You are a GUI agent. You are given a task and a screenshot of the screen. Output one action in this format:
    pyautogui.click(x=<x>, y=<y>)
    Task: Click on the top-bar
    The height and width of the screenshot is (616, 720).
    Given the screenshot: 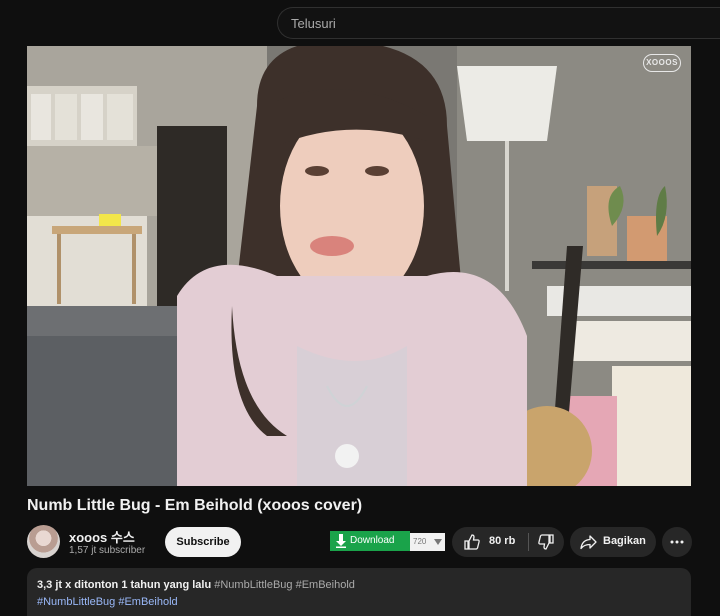 What is the action you would take?
    pyautogui.click(x=360, y=22)
    